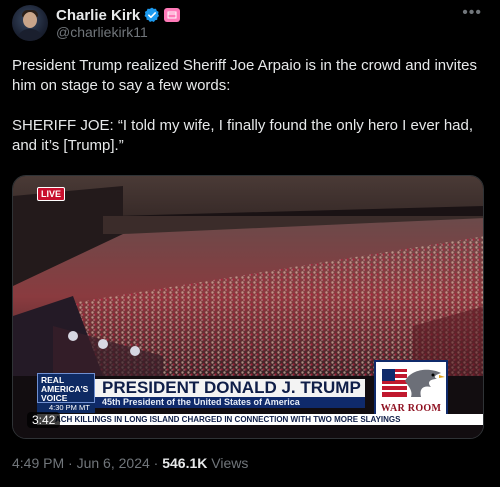 Image resolution: width=500 pixels, height=487 pixels. I want to click on chyron-title: PRESIDENT DONALD J. TRUMP, so click(230, 388).